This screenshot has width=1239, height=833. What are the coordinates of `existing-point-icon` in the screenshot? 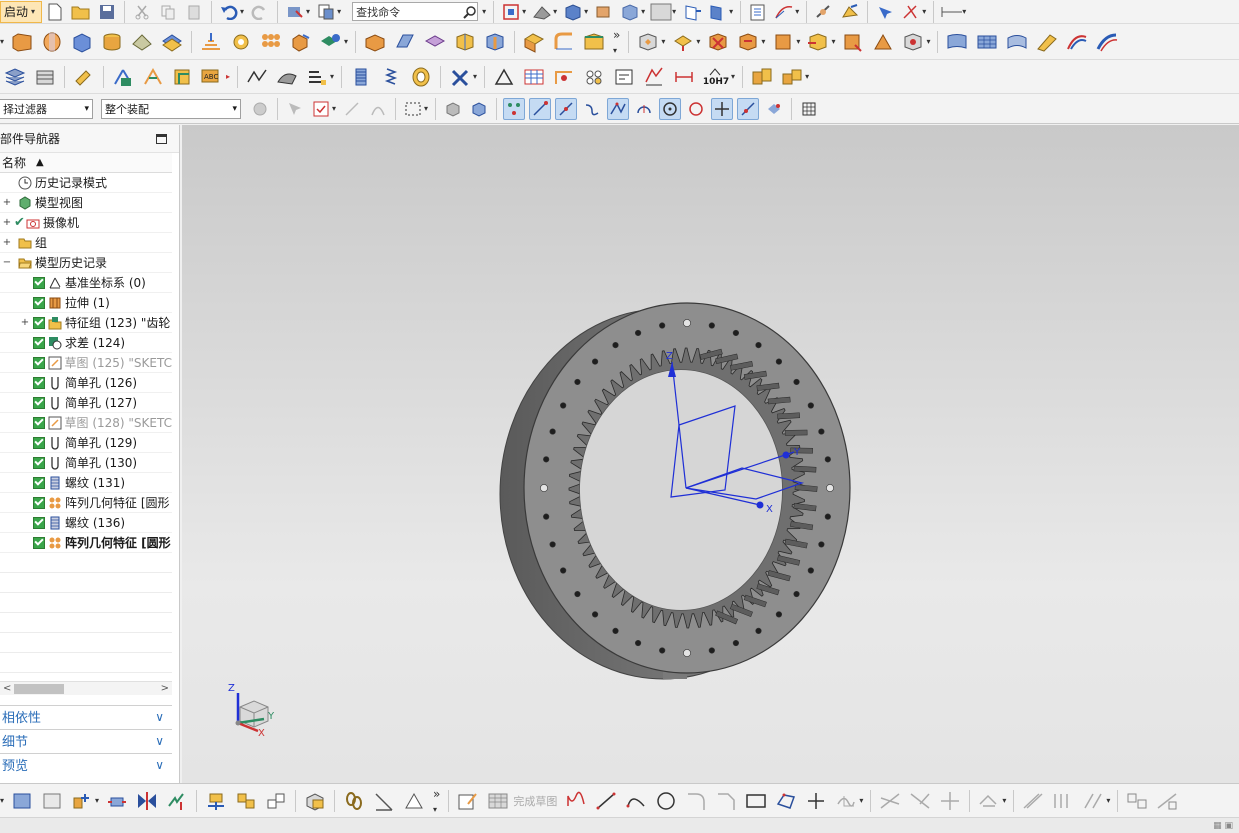 It's located at (722, 108).